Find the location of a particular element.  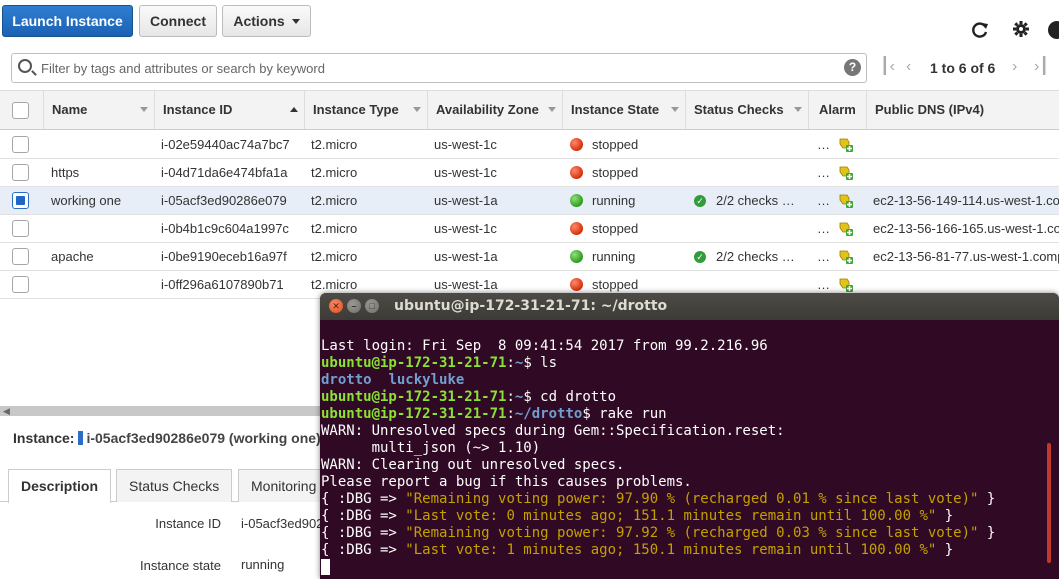

column-header-public-dns: Public DNS (IPv4) is located at coordinates (962, 110).